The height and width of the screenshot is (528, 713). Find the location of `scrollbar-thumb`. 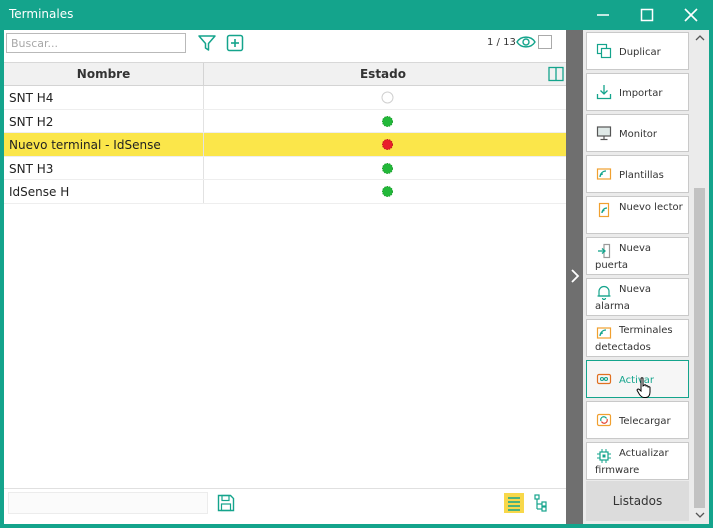

scrollbar-thumb is located at coordinates (699, 348).